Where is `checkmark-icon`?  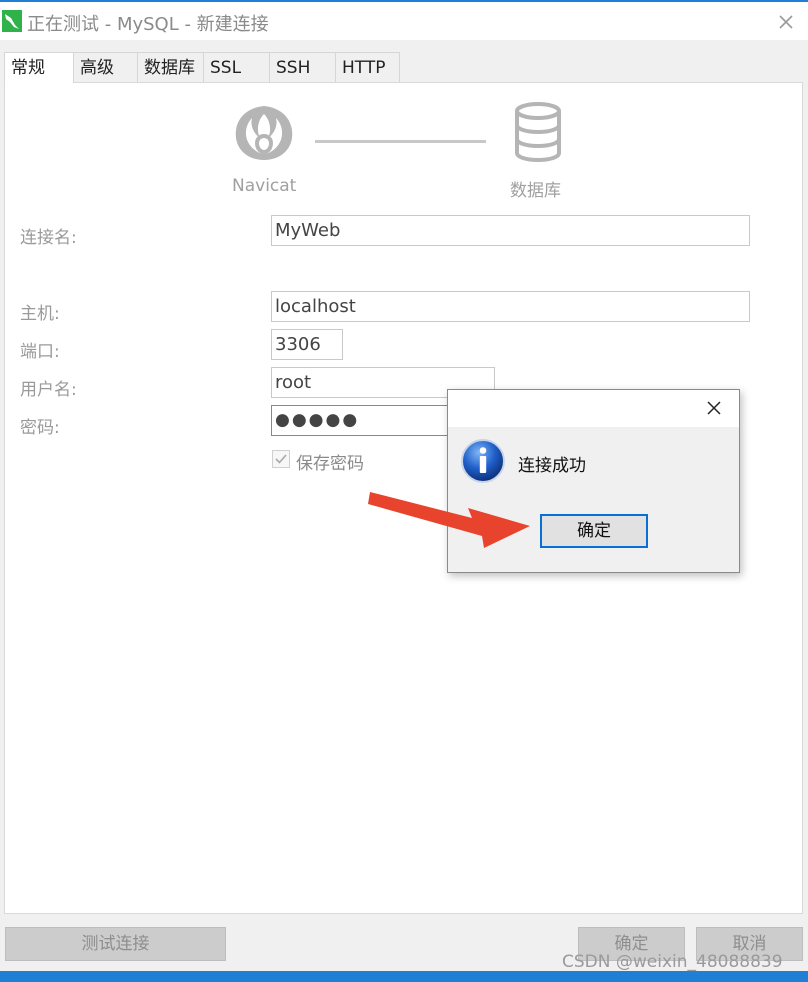
checkmark-icon is located at coordinates (281, 459).